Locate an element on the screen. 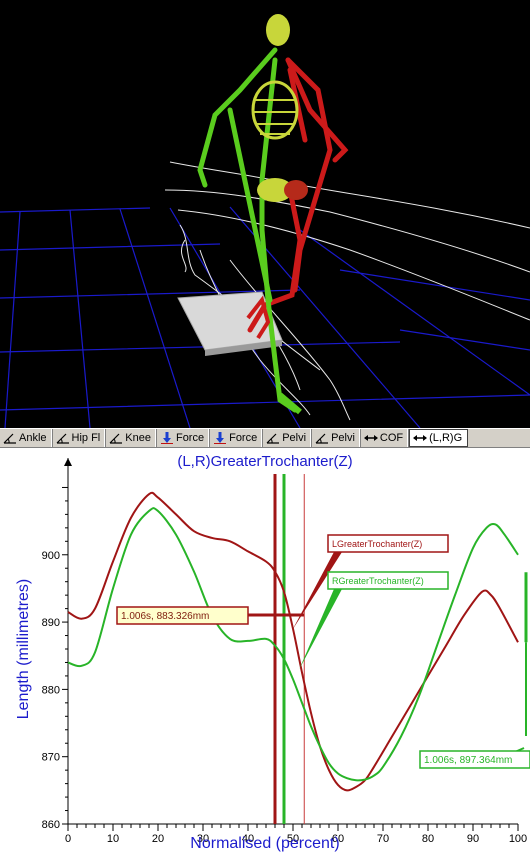 The width and height of the screenshot is (530, 852). tab-8: (L,R)G is located at coordinates (439, 438).